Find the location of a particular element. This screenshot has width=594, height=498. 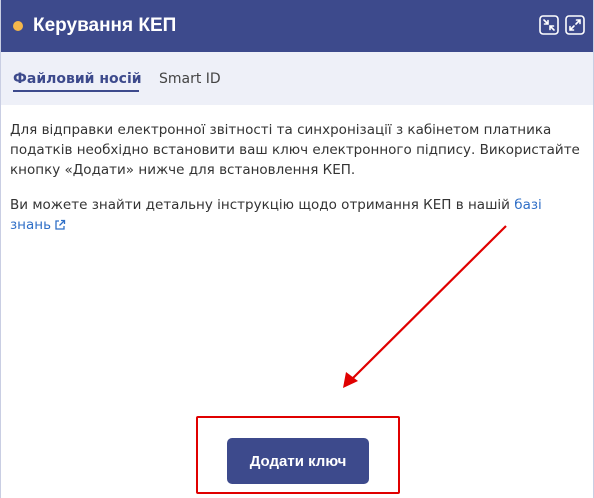

collapse-icon is located at coordinates (549, 25).